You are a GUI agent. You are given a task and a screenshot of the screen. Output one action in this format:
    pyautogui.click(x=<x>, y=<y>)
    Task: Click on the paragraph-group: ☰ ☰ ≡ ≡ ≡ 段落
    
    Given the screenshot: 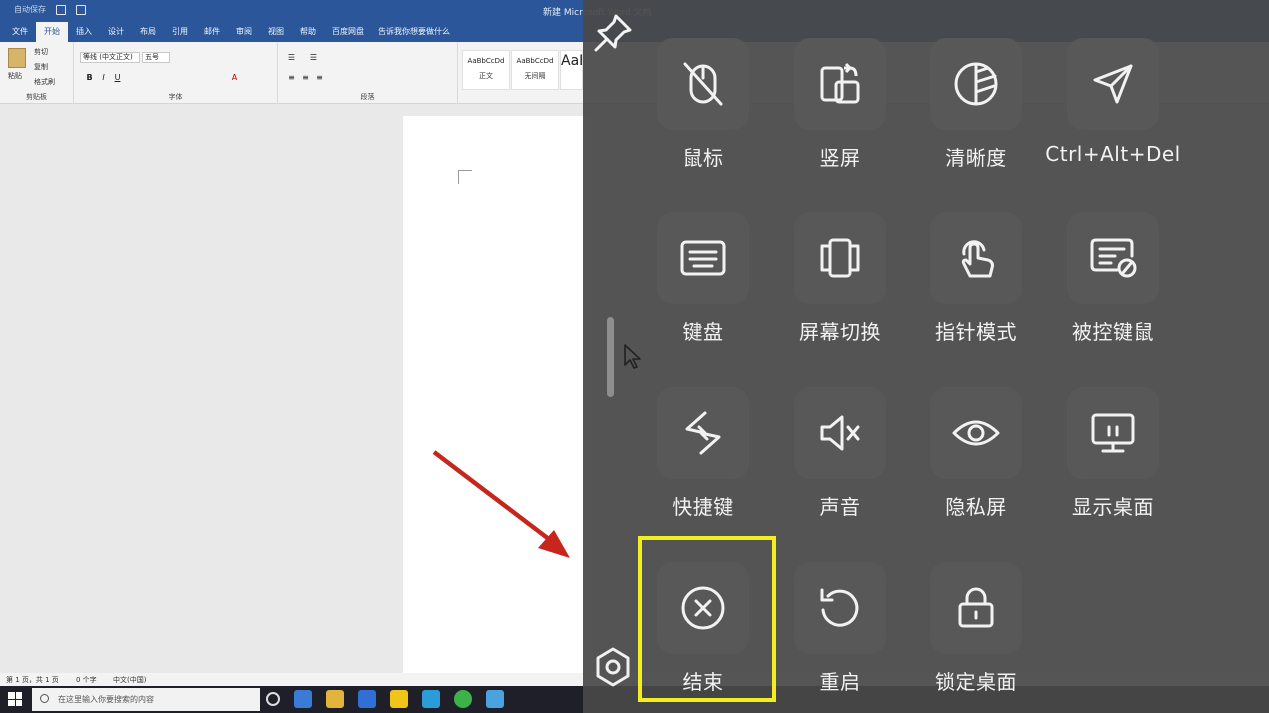 What is the action you would take?
    pyautogui.click(x=368, y=73)
    